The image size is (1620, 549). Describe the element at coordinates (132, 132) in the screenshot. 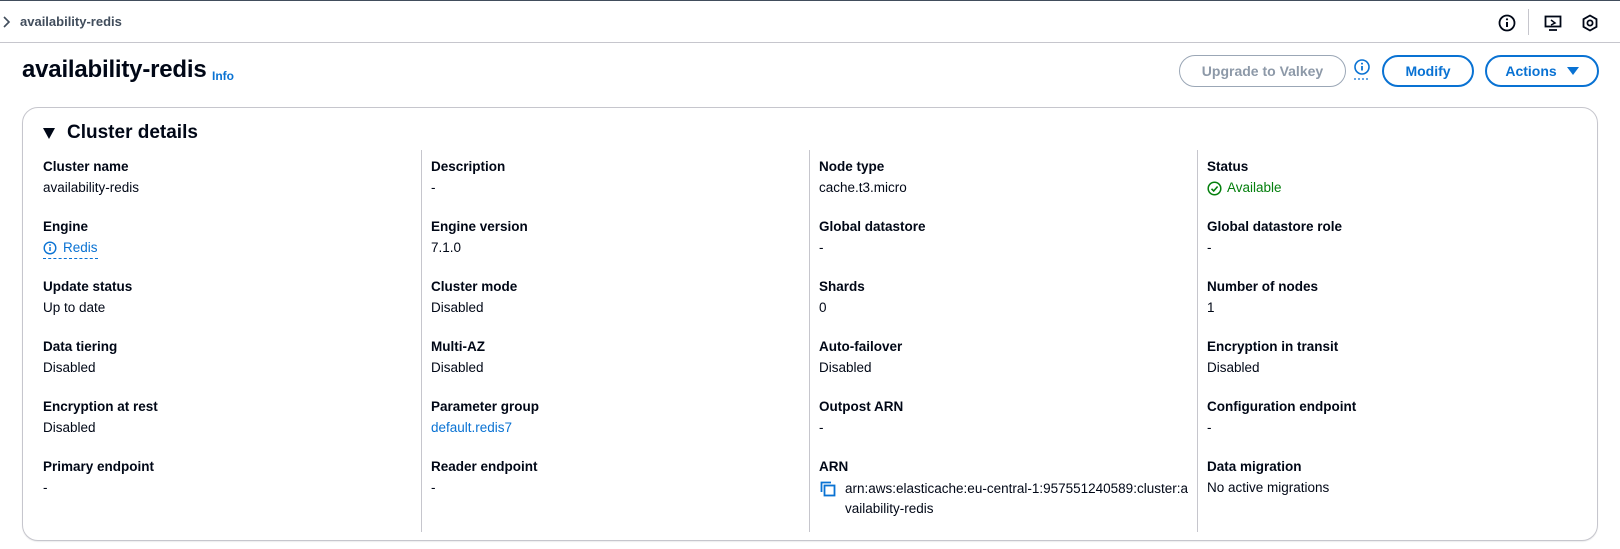

I see `panel-title: Cluster details` at that location.